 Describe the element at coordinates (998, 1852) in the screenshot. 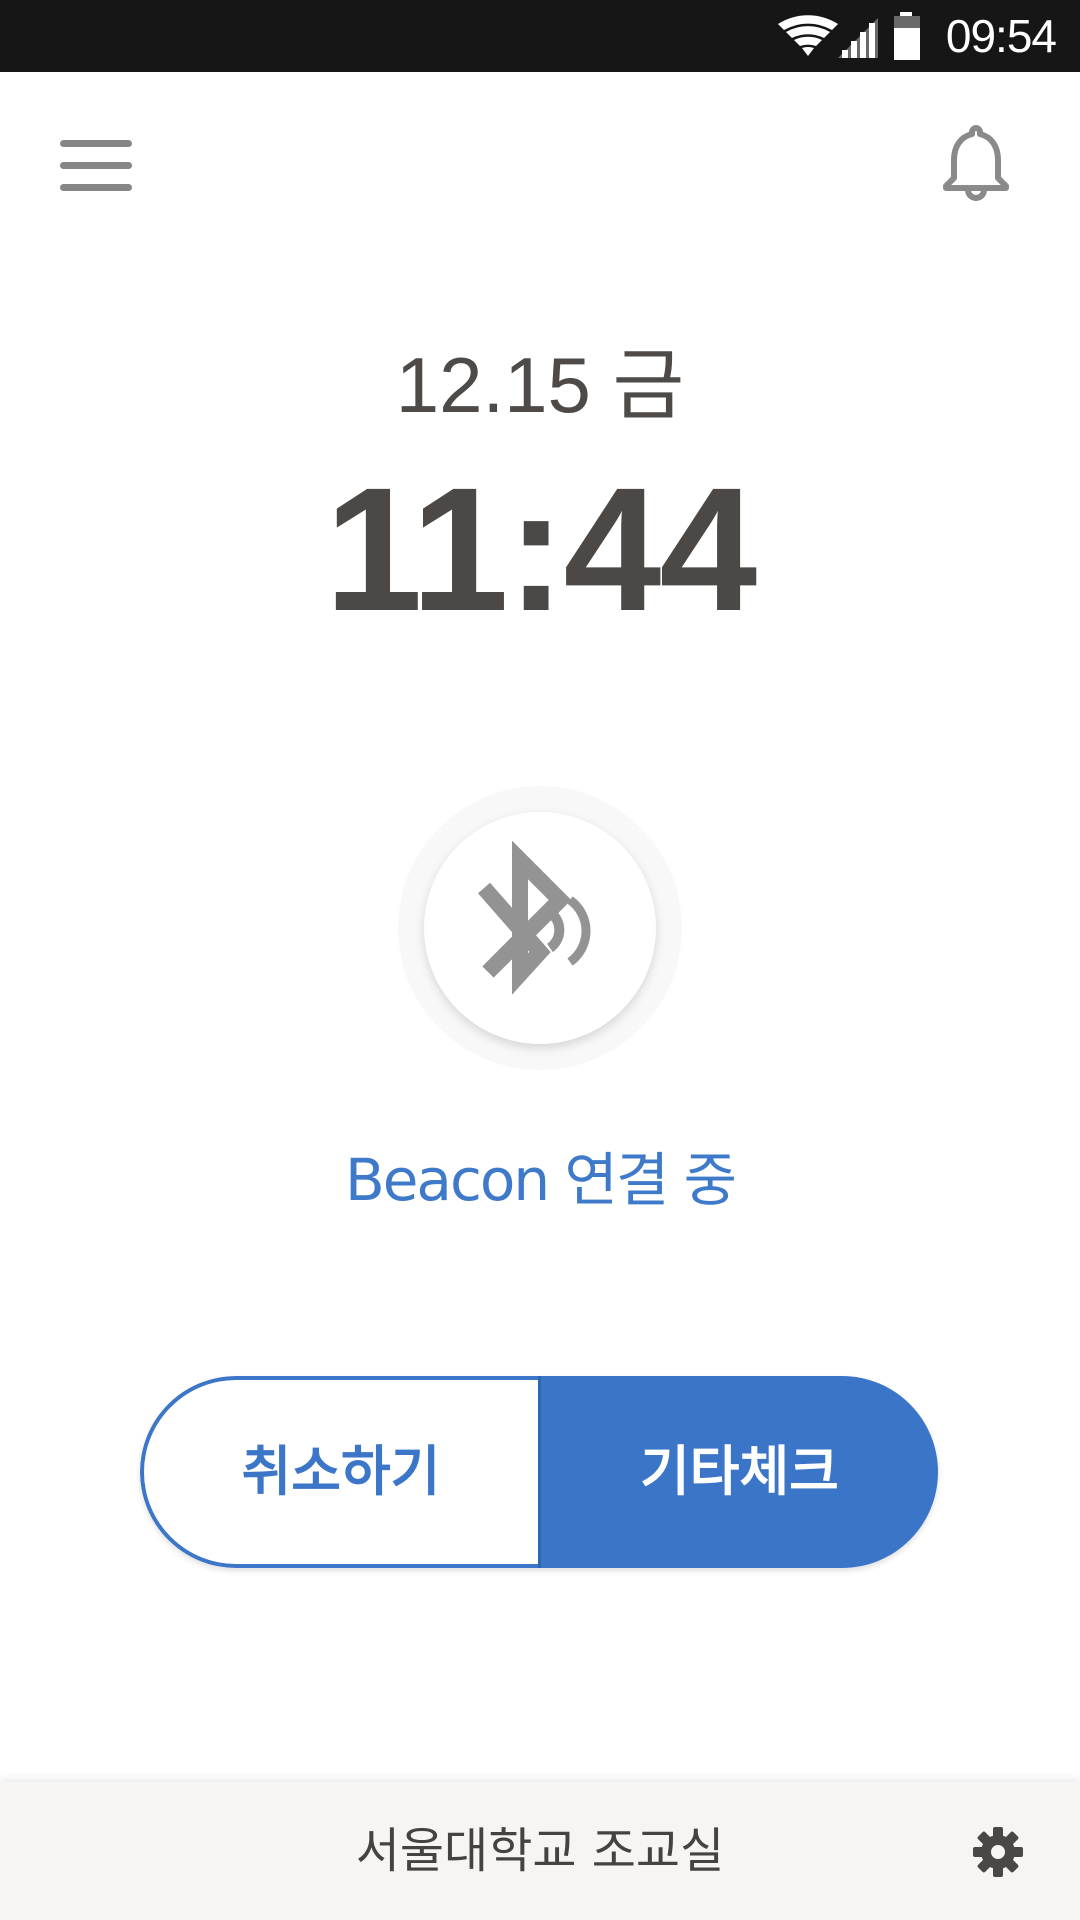

I see `gear-icon` at that location.